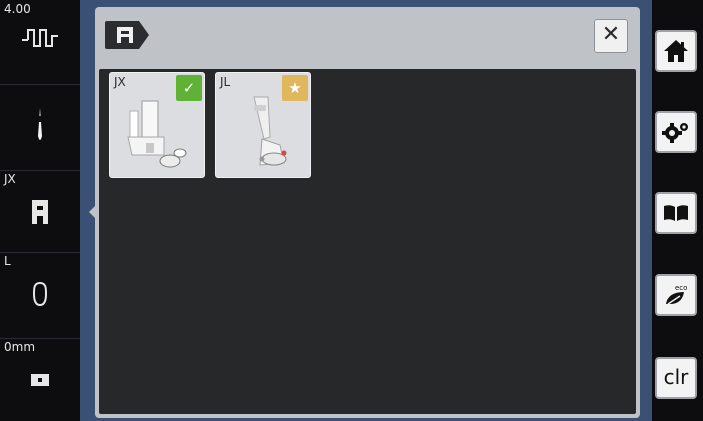 The width and height of the screenshot is (703, 421). What do you see at coordinates (17, 9) in the screenshot?
I see `stitch-value: 4.00` at bounding box center [17, 9].